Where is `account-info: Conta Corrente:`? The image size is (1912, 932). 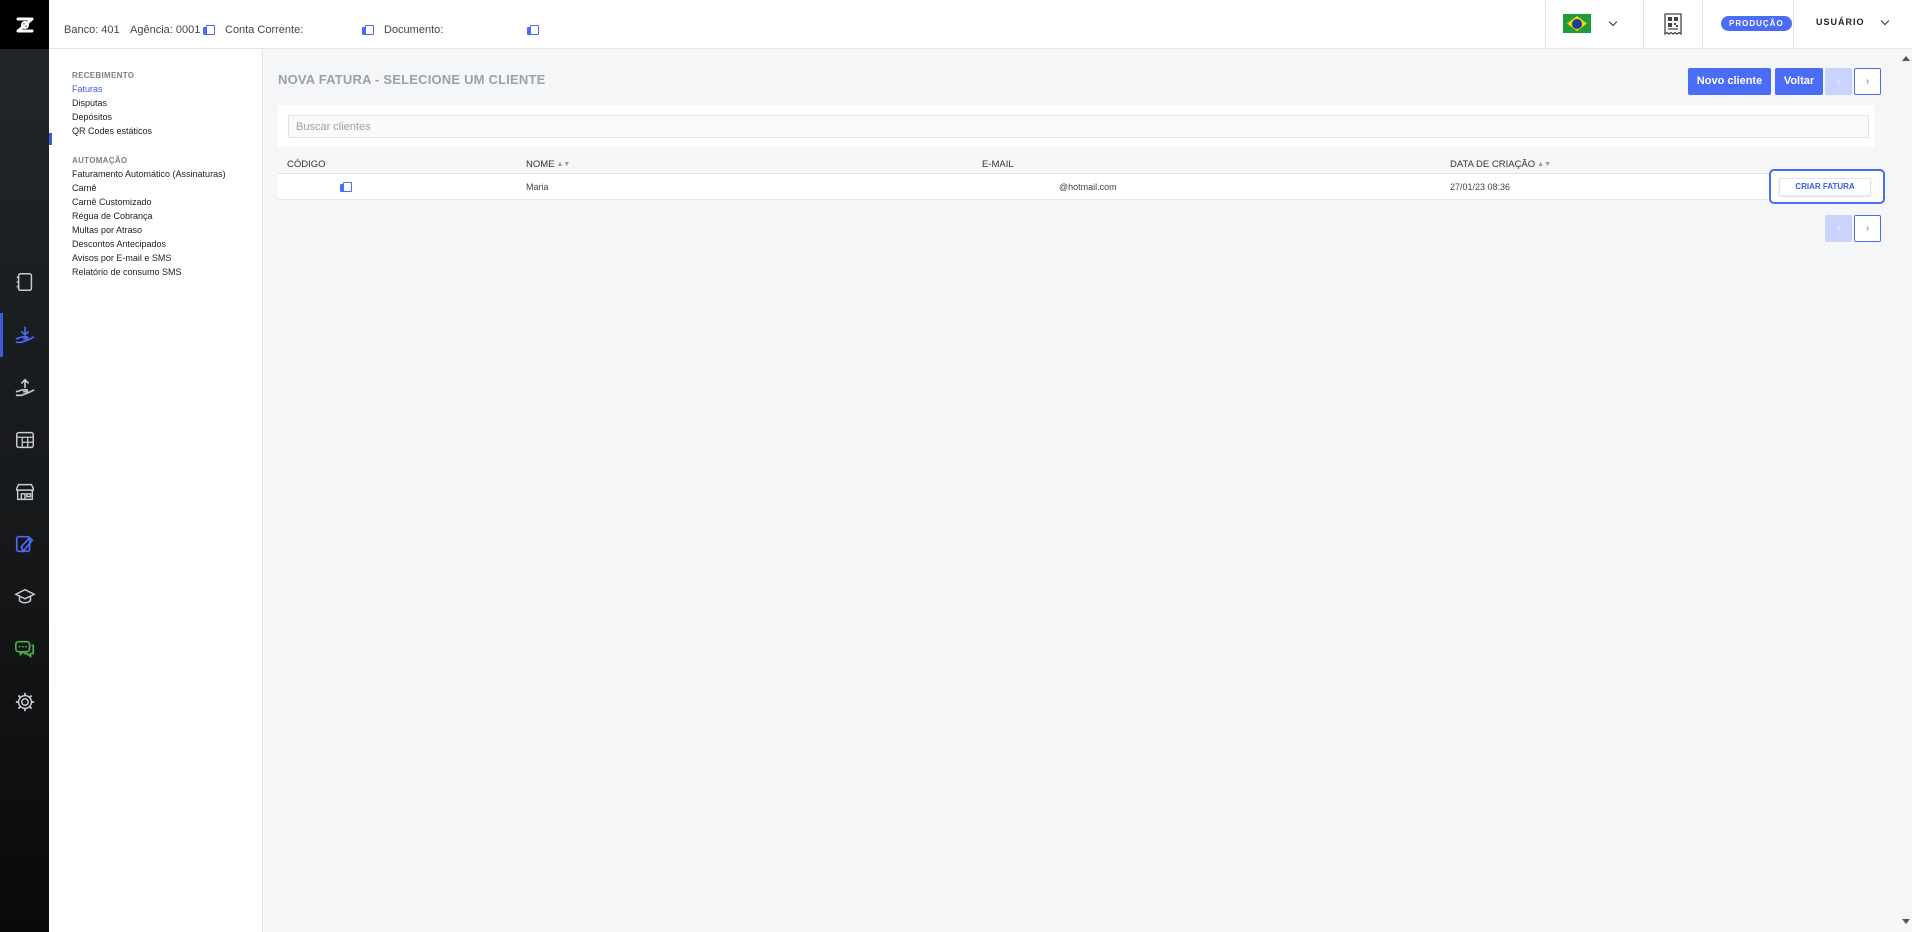 account-info: Conta Corrente: is located at coordinates (264, 30).